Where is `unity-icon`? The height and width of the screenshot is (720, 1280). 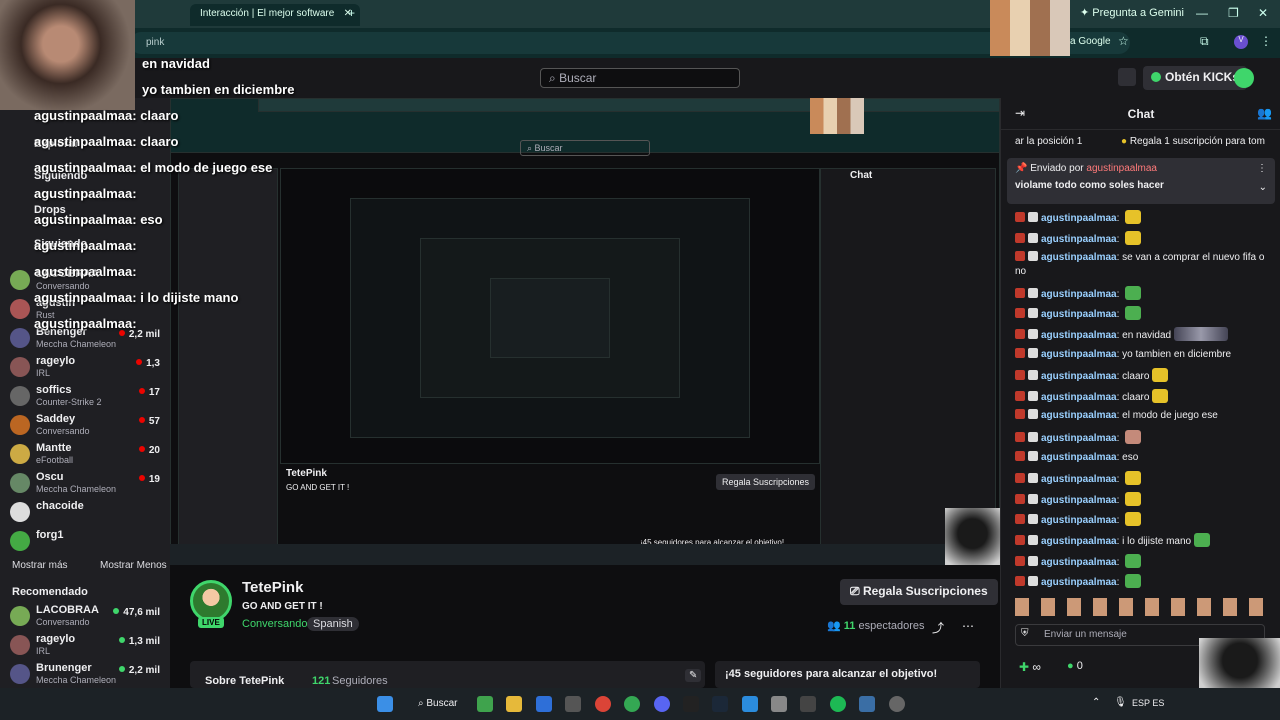
unity-icon is located at coordinates (573, 704).